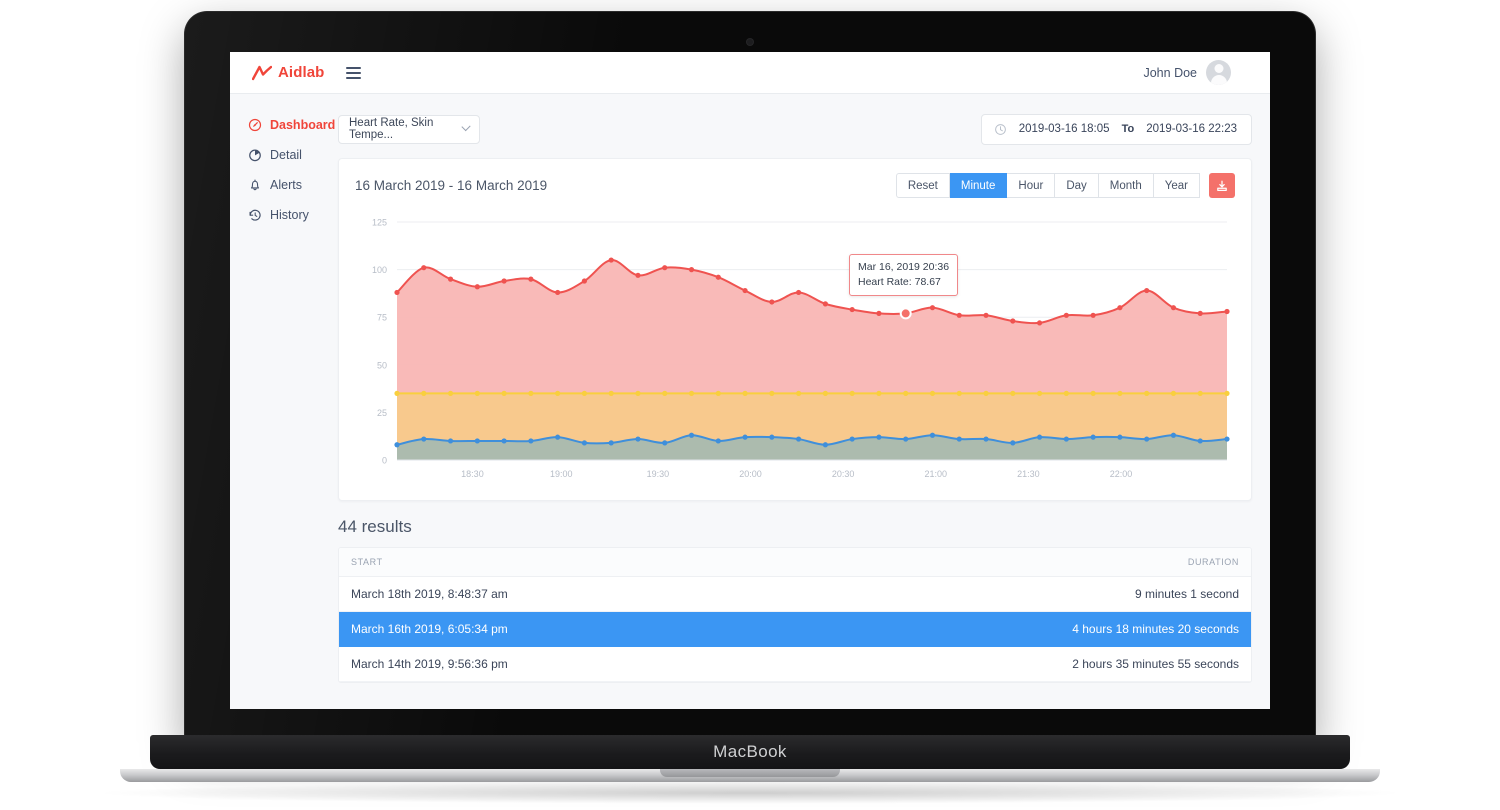 The height and width of the screenshot is (810, 1500). I want to click on sidebar-item-dashboard: Dashboard, so click(284, 125).